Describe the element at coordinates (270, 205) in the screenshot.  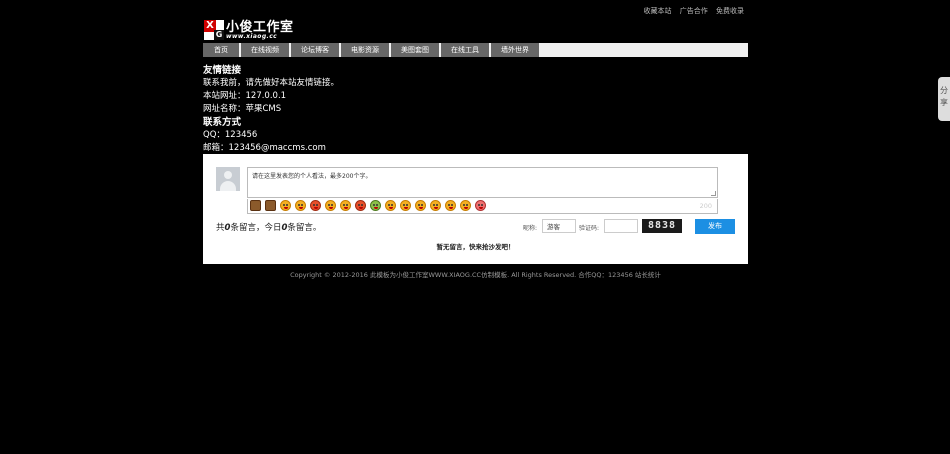
I see `emoji-hat-icon` at that location.